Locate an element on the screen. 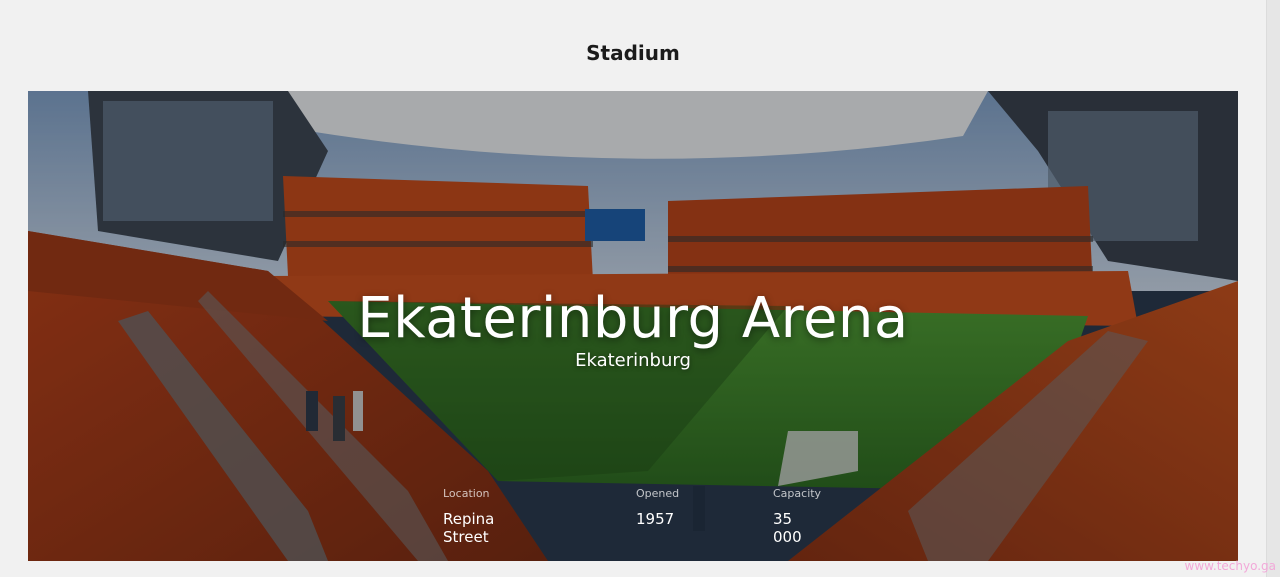 The width and height of the screenshot is (1280, 577). fact-label: Capacity is located at coordinates (797, 493).